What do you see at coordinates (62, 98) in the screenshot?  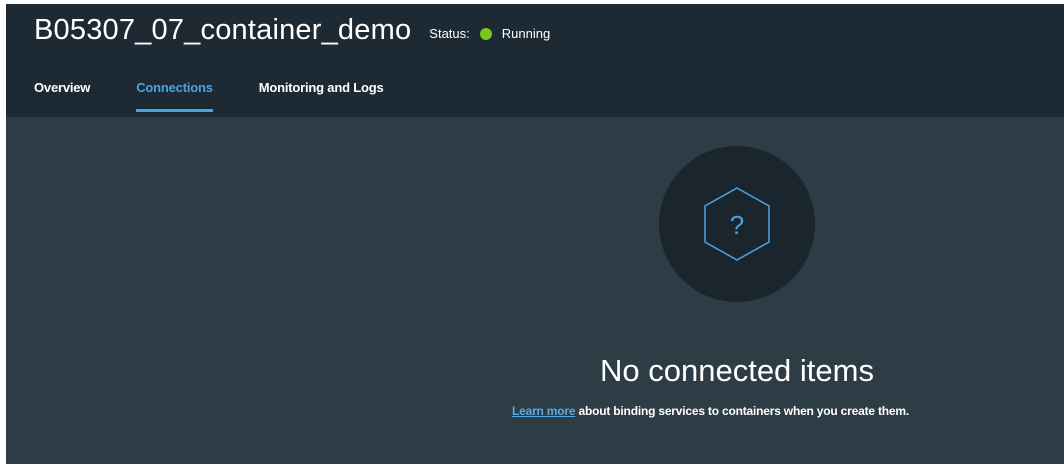 I see `tab-overview: Overview` at bounding box center [62, 98].